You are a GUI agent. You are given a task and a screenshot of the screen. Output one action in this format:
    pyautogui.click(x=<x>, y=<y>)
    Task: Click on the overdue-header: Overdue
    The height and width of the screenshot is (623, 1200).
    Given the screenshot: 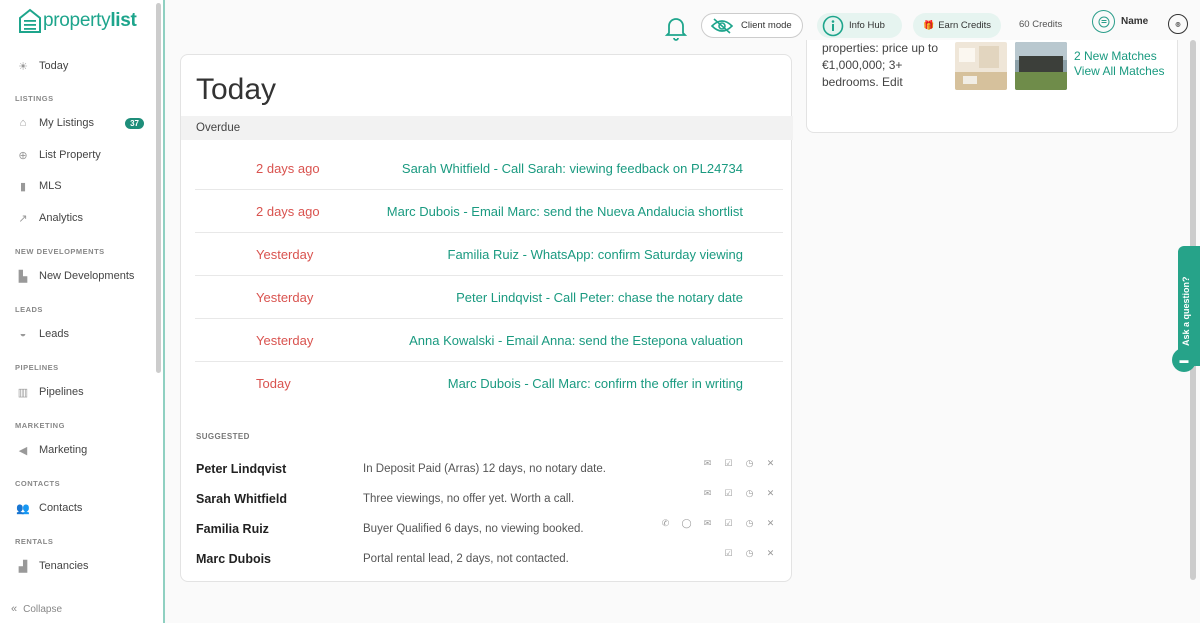 What is the action you would take?
    pyautogui.click(x=487, y=128)
    